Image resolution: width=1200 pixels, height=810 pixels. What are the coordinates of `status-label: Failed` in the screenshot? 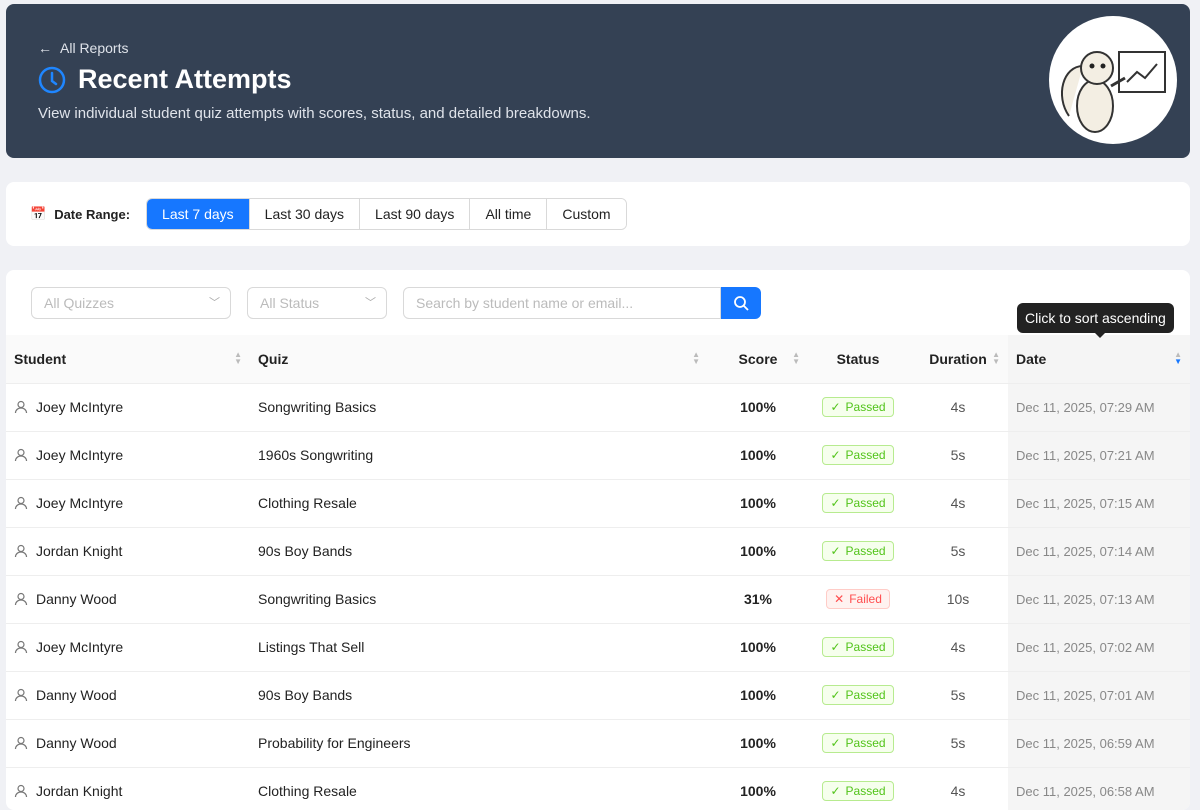 It's located at (865, 599).